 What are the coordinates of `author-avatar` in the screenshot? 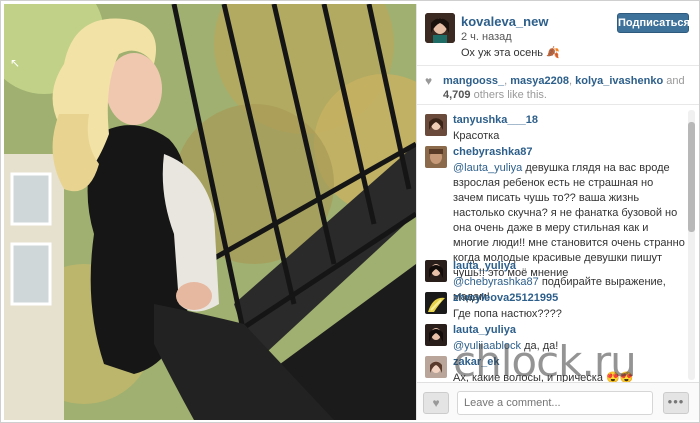 It's located at (440, 28).